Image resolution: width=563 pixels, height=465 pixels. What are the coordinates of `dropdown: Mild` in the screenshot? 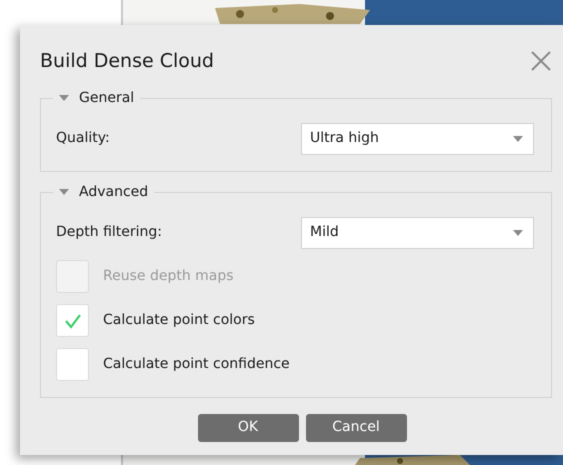 It's located at (417, 232).